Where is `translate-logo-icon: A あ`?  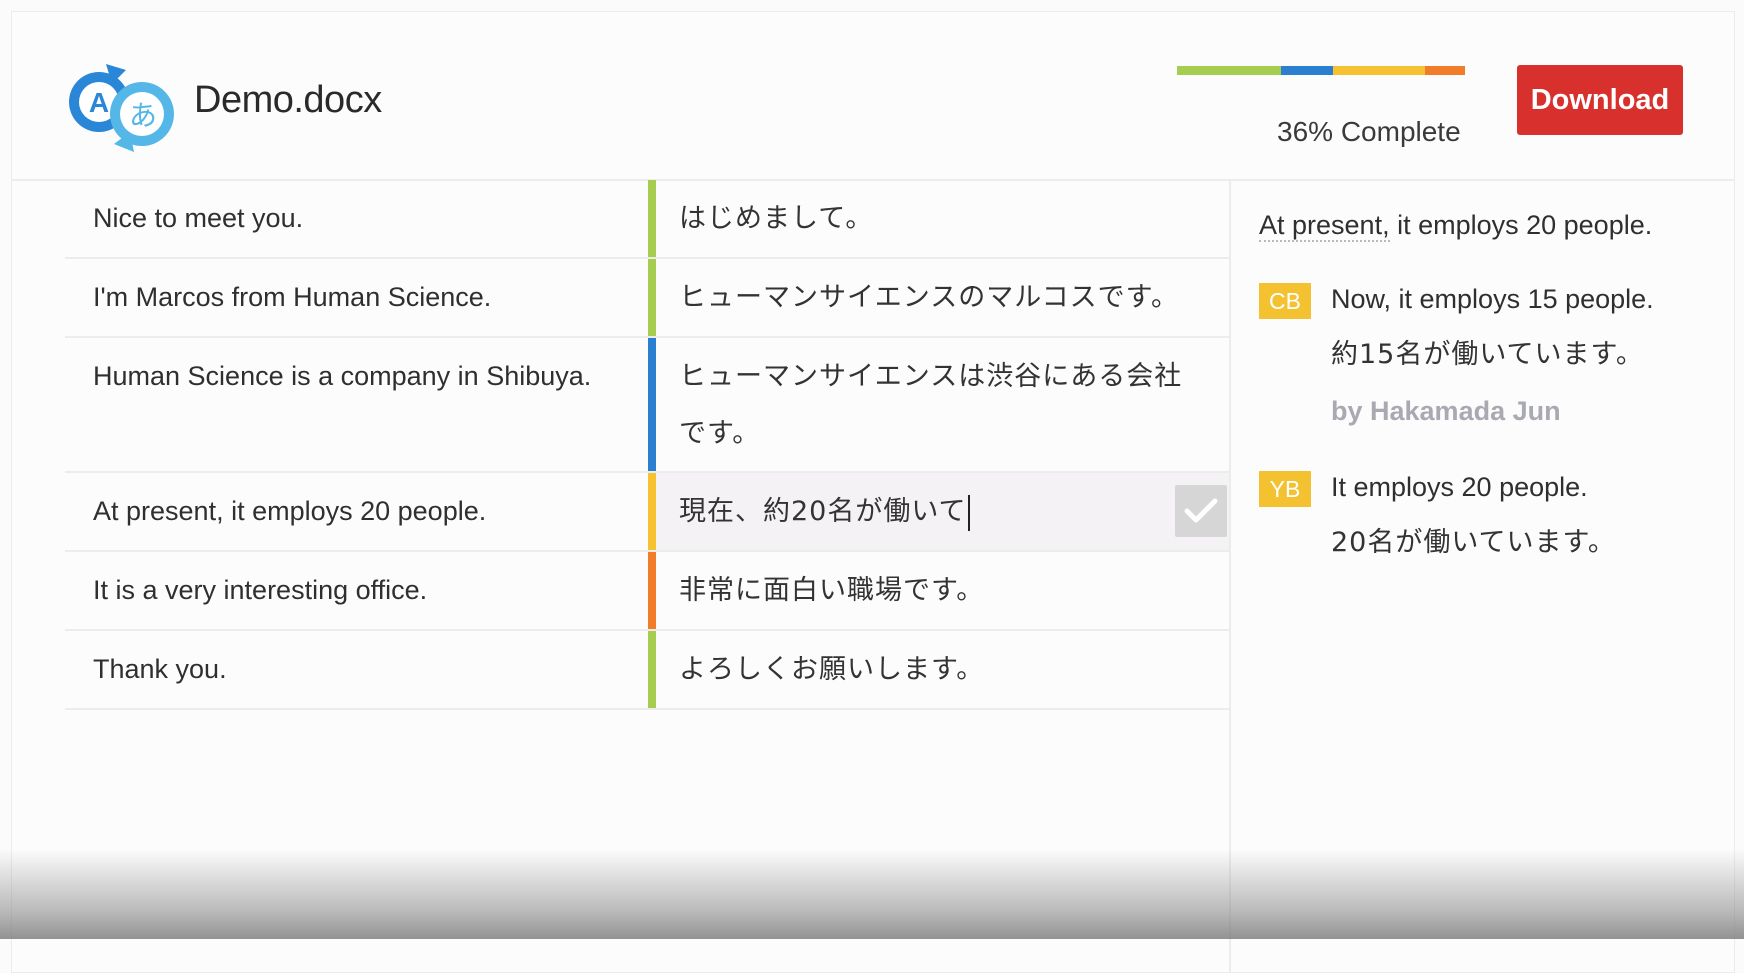
translate-logo-icon: A あ is located at coordinates (121, 108).